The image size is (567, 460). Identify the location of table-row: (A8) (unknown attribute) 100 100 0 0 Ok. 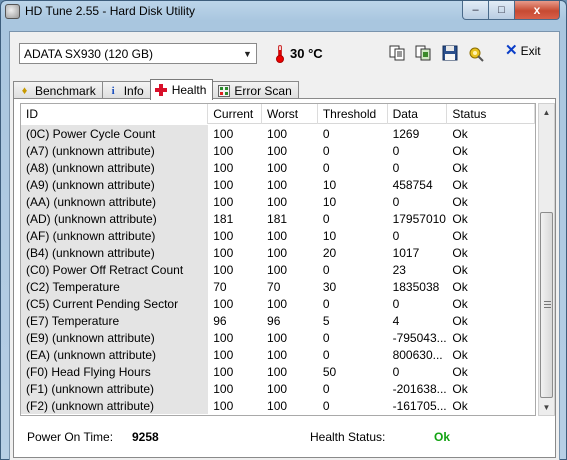
(278, 167).